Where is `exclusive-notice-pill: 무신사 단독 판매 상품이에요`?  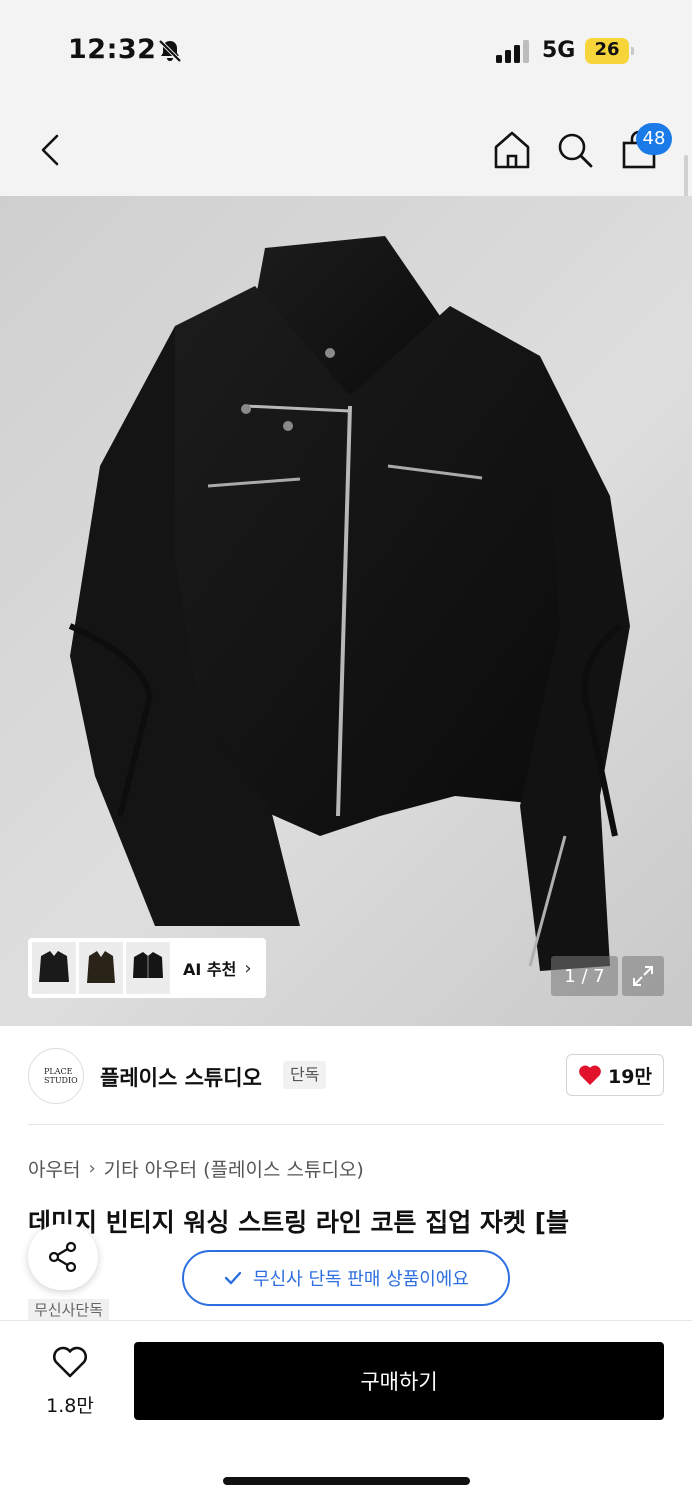 exclusive-notice-pill: 무신사 단독 판매 상품이에요 is located at coordinates (346, 1278).